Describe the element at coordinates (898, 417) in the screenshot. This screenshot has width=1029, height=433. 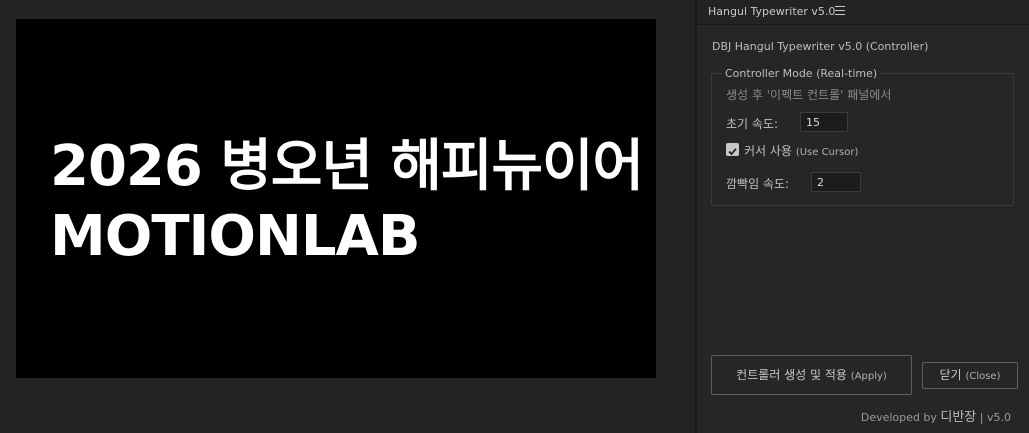
I see `footer-prefix: Developed by` at that location.